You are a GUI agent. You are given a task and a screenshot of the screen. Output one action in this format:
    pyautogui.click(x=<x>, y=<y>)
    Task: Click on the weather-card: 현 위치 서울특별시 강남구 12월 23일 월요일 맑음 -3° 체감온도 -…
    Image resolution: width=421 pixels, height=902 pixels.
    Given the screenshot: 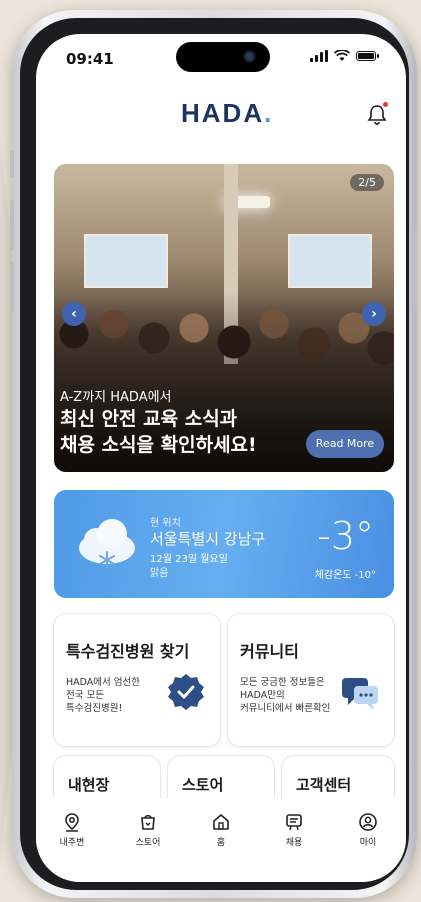 What is the action you would take?
    pyautogui.click(x=224, y=544)
    